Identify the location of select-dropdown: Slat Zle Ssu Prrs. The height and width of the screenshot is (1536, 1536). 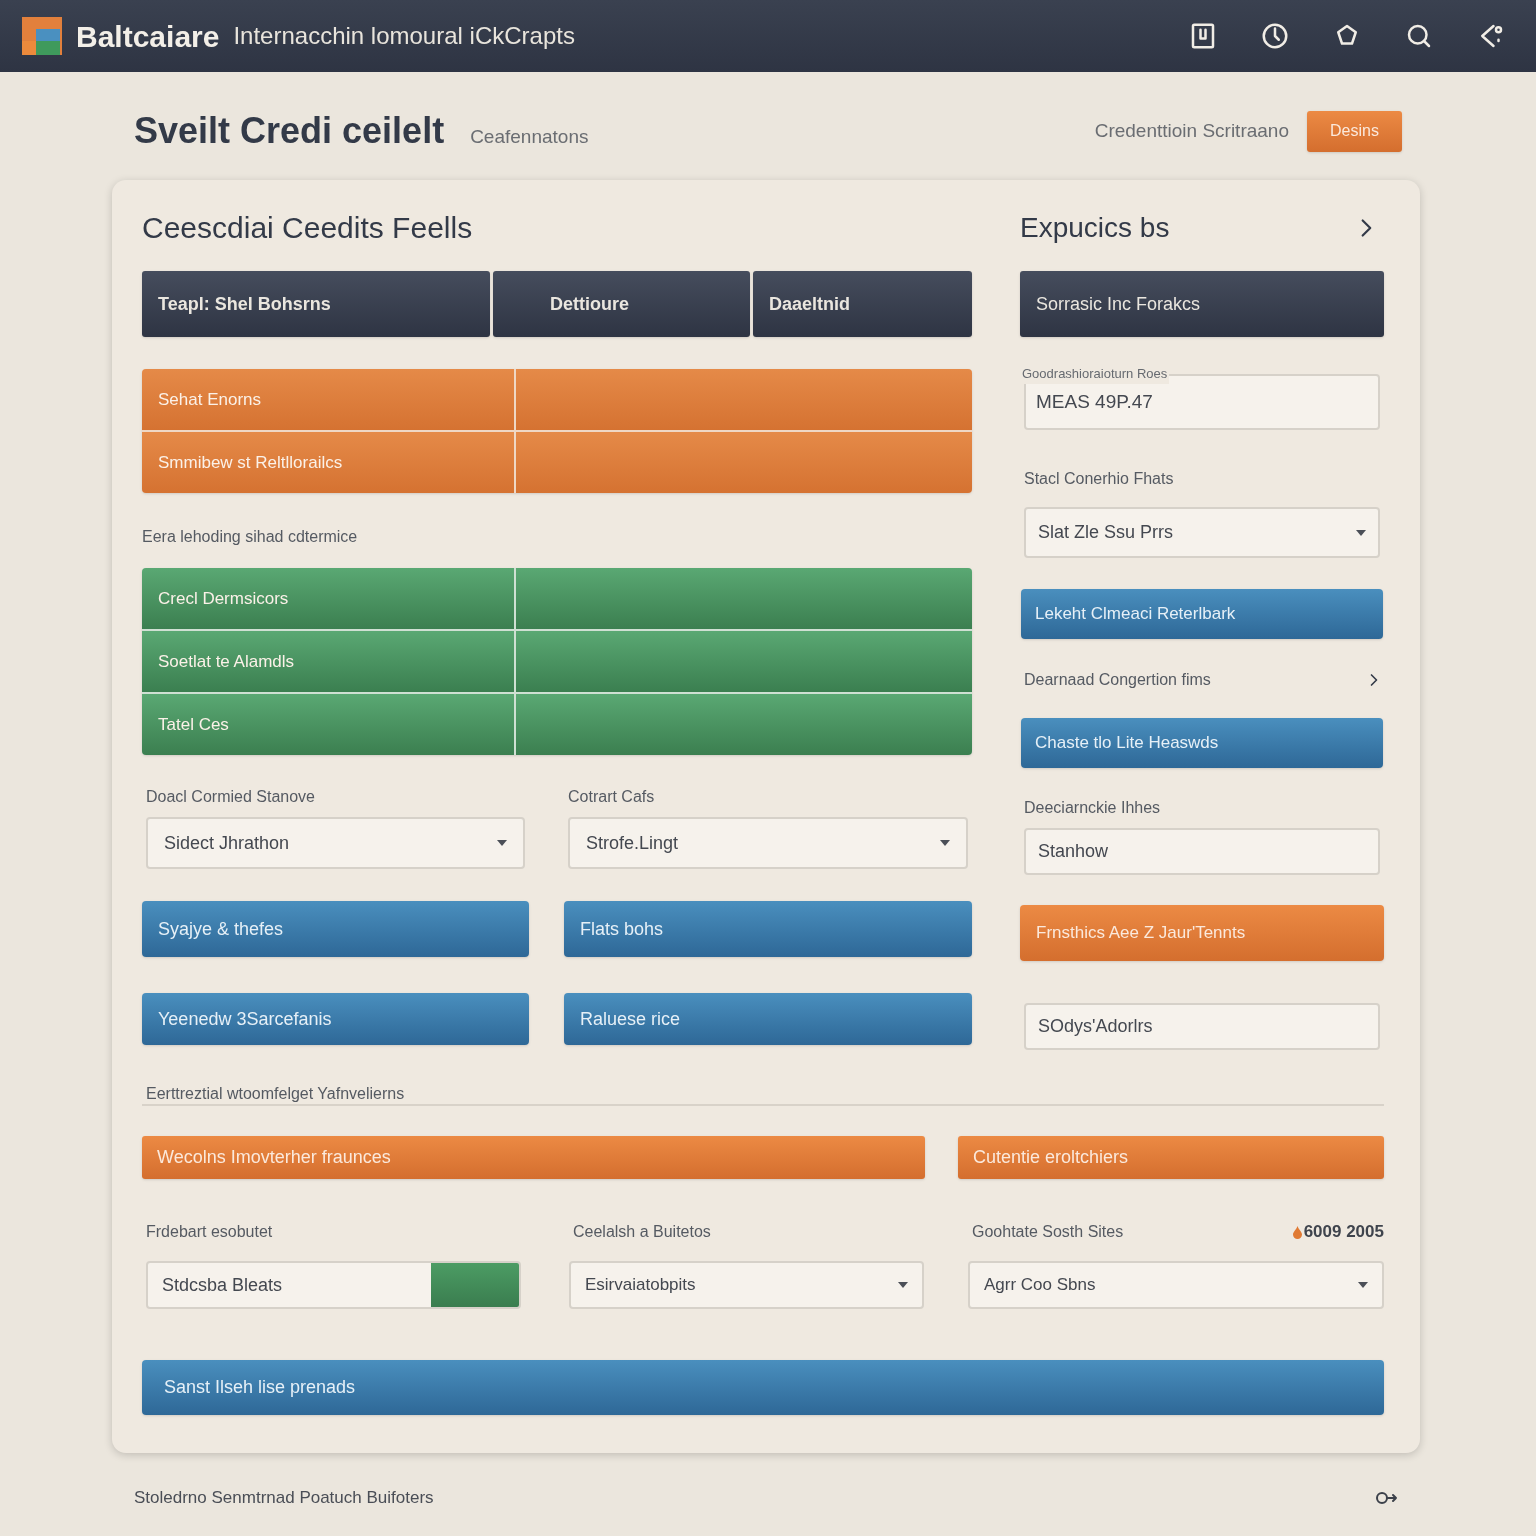
(1202, 532).